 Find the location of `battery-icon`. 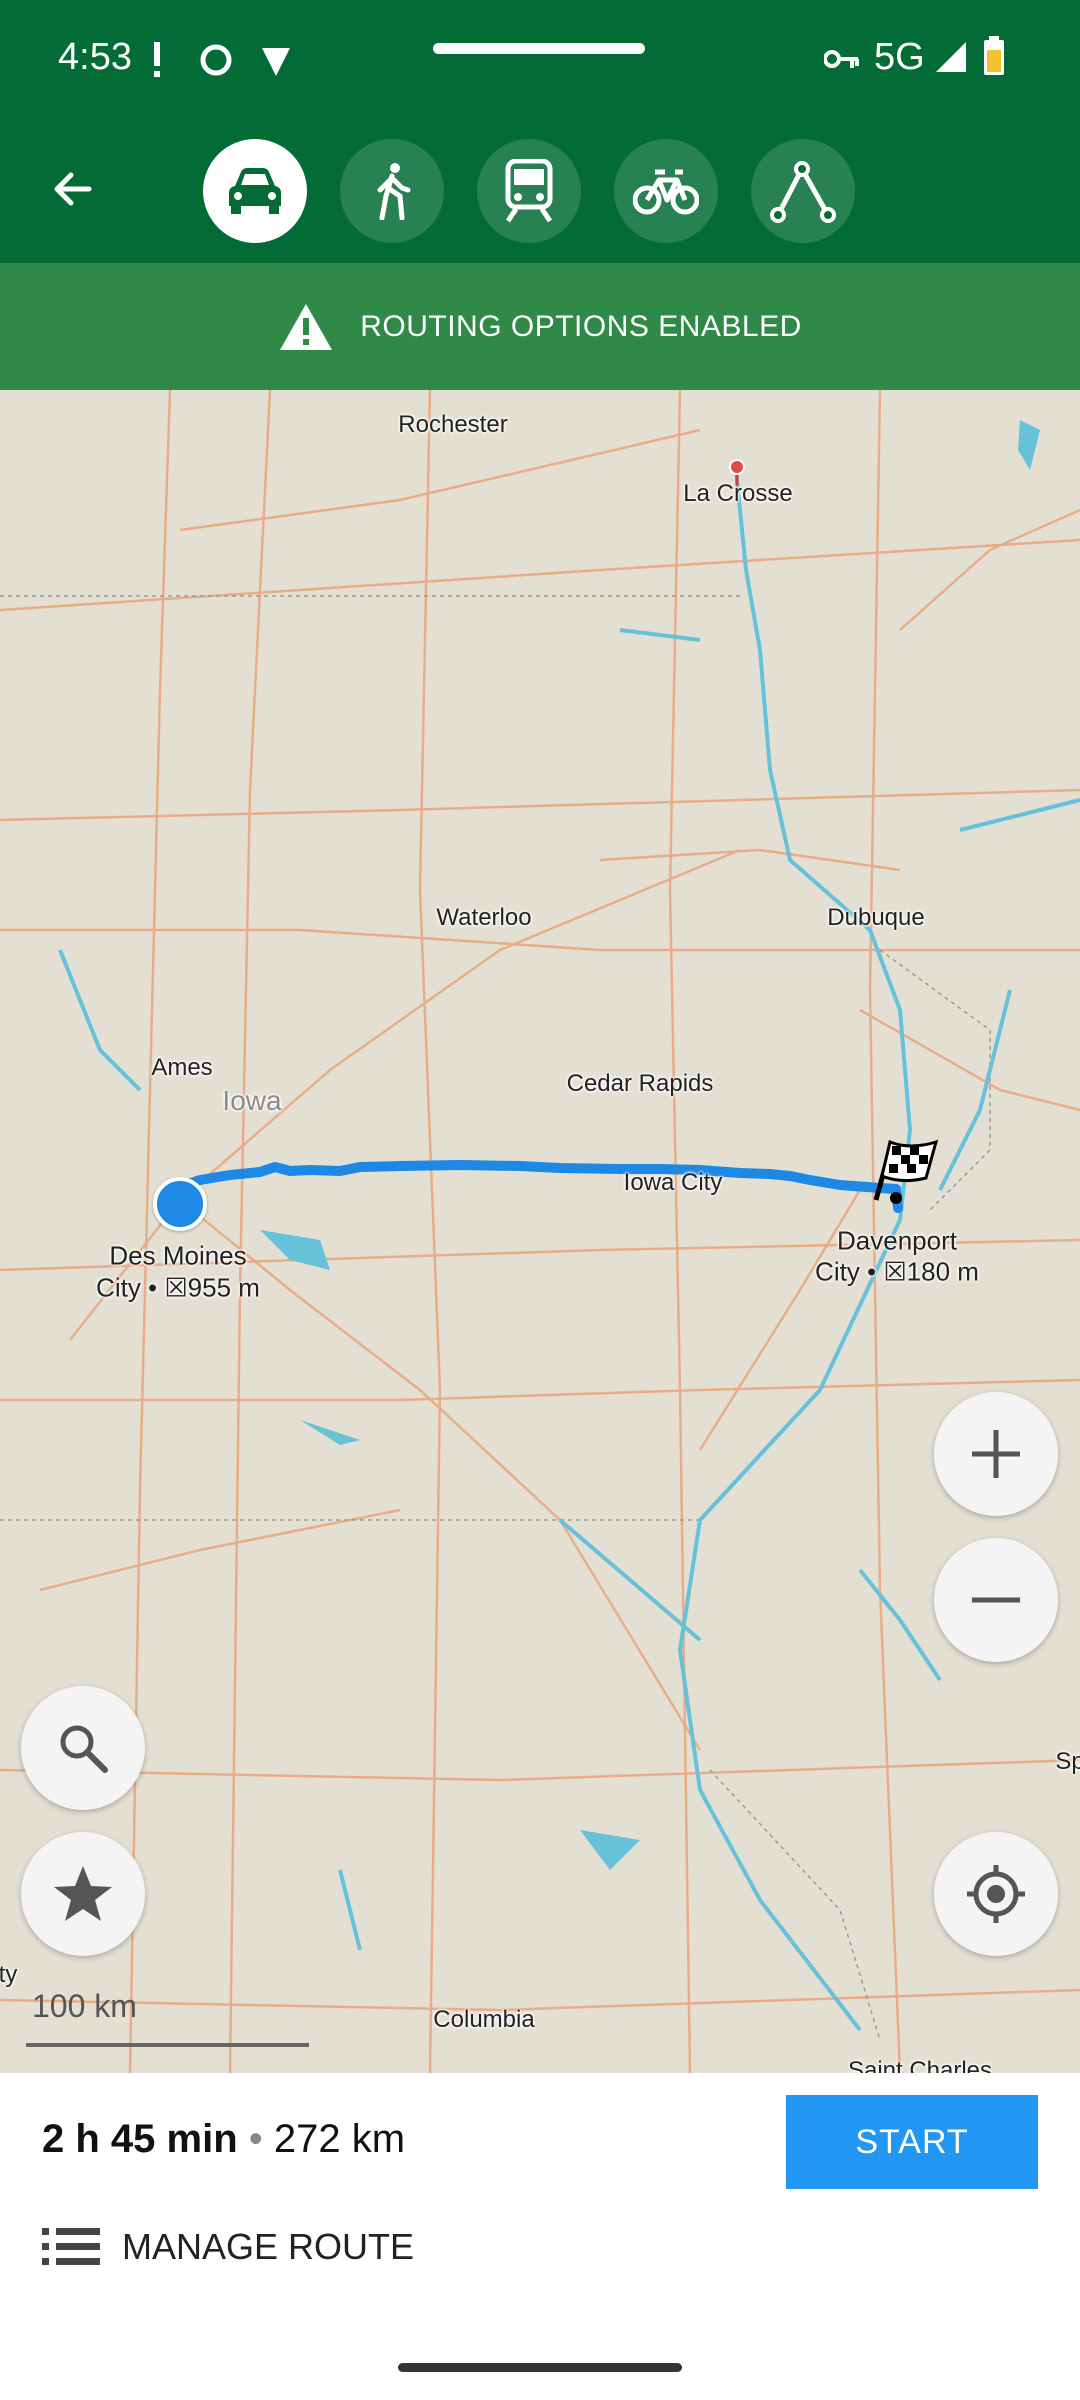

battery-icon is located at coordinates (994, 58).